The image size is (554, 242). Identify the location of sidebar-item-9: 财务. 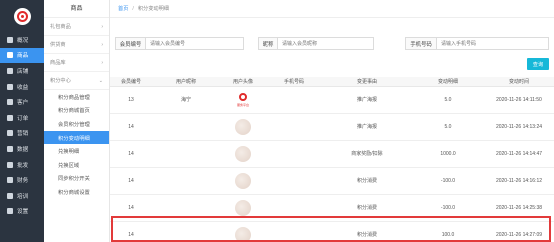
(22, 180).